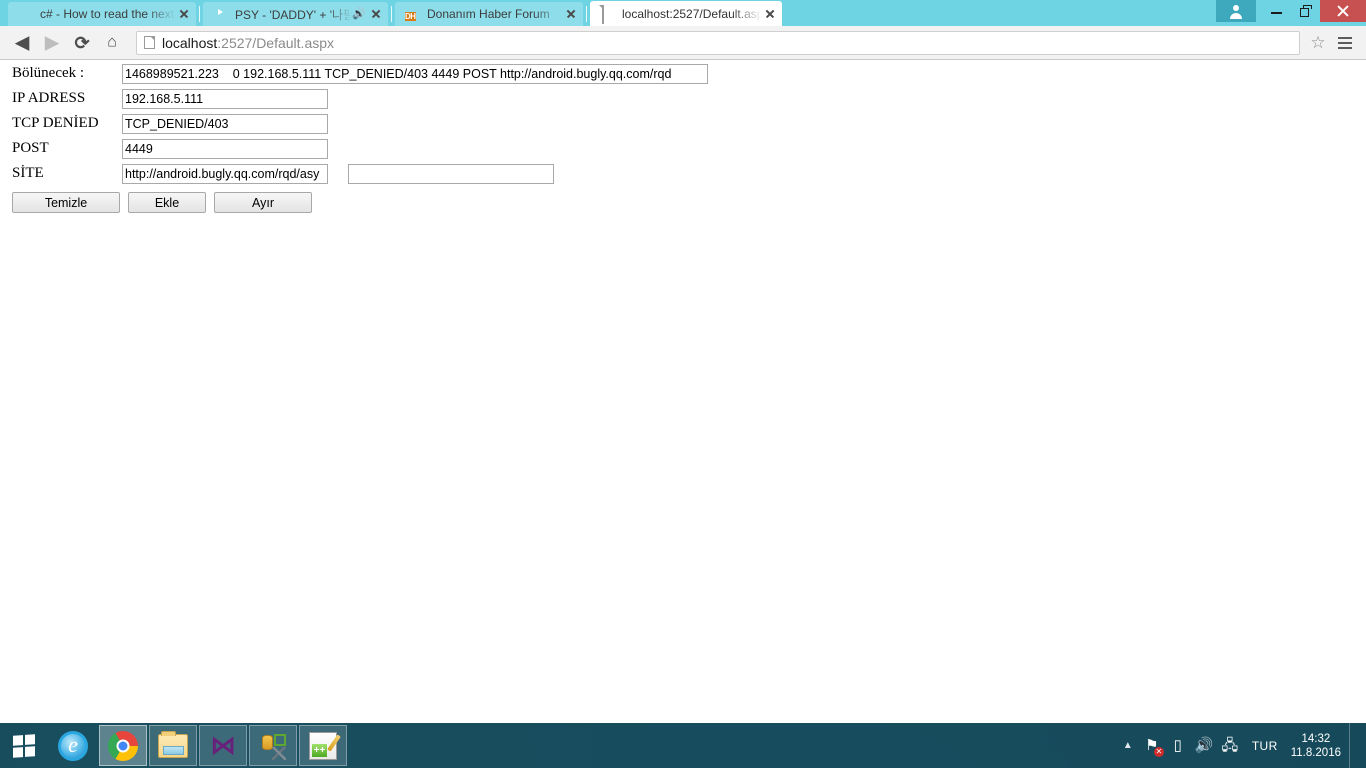 The image size is (1366, 768). I want to click on folder-icon, so click(173, 744).